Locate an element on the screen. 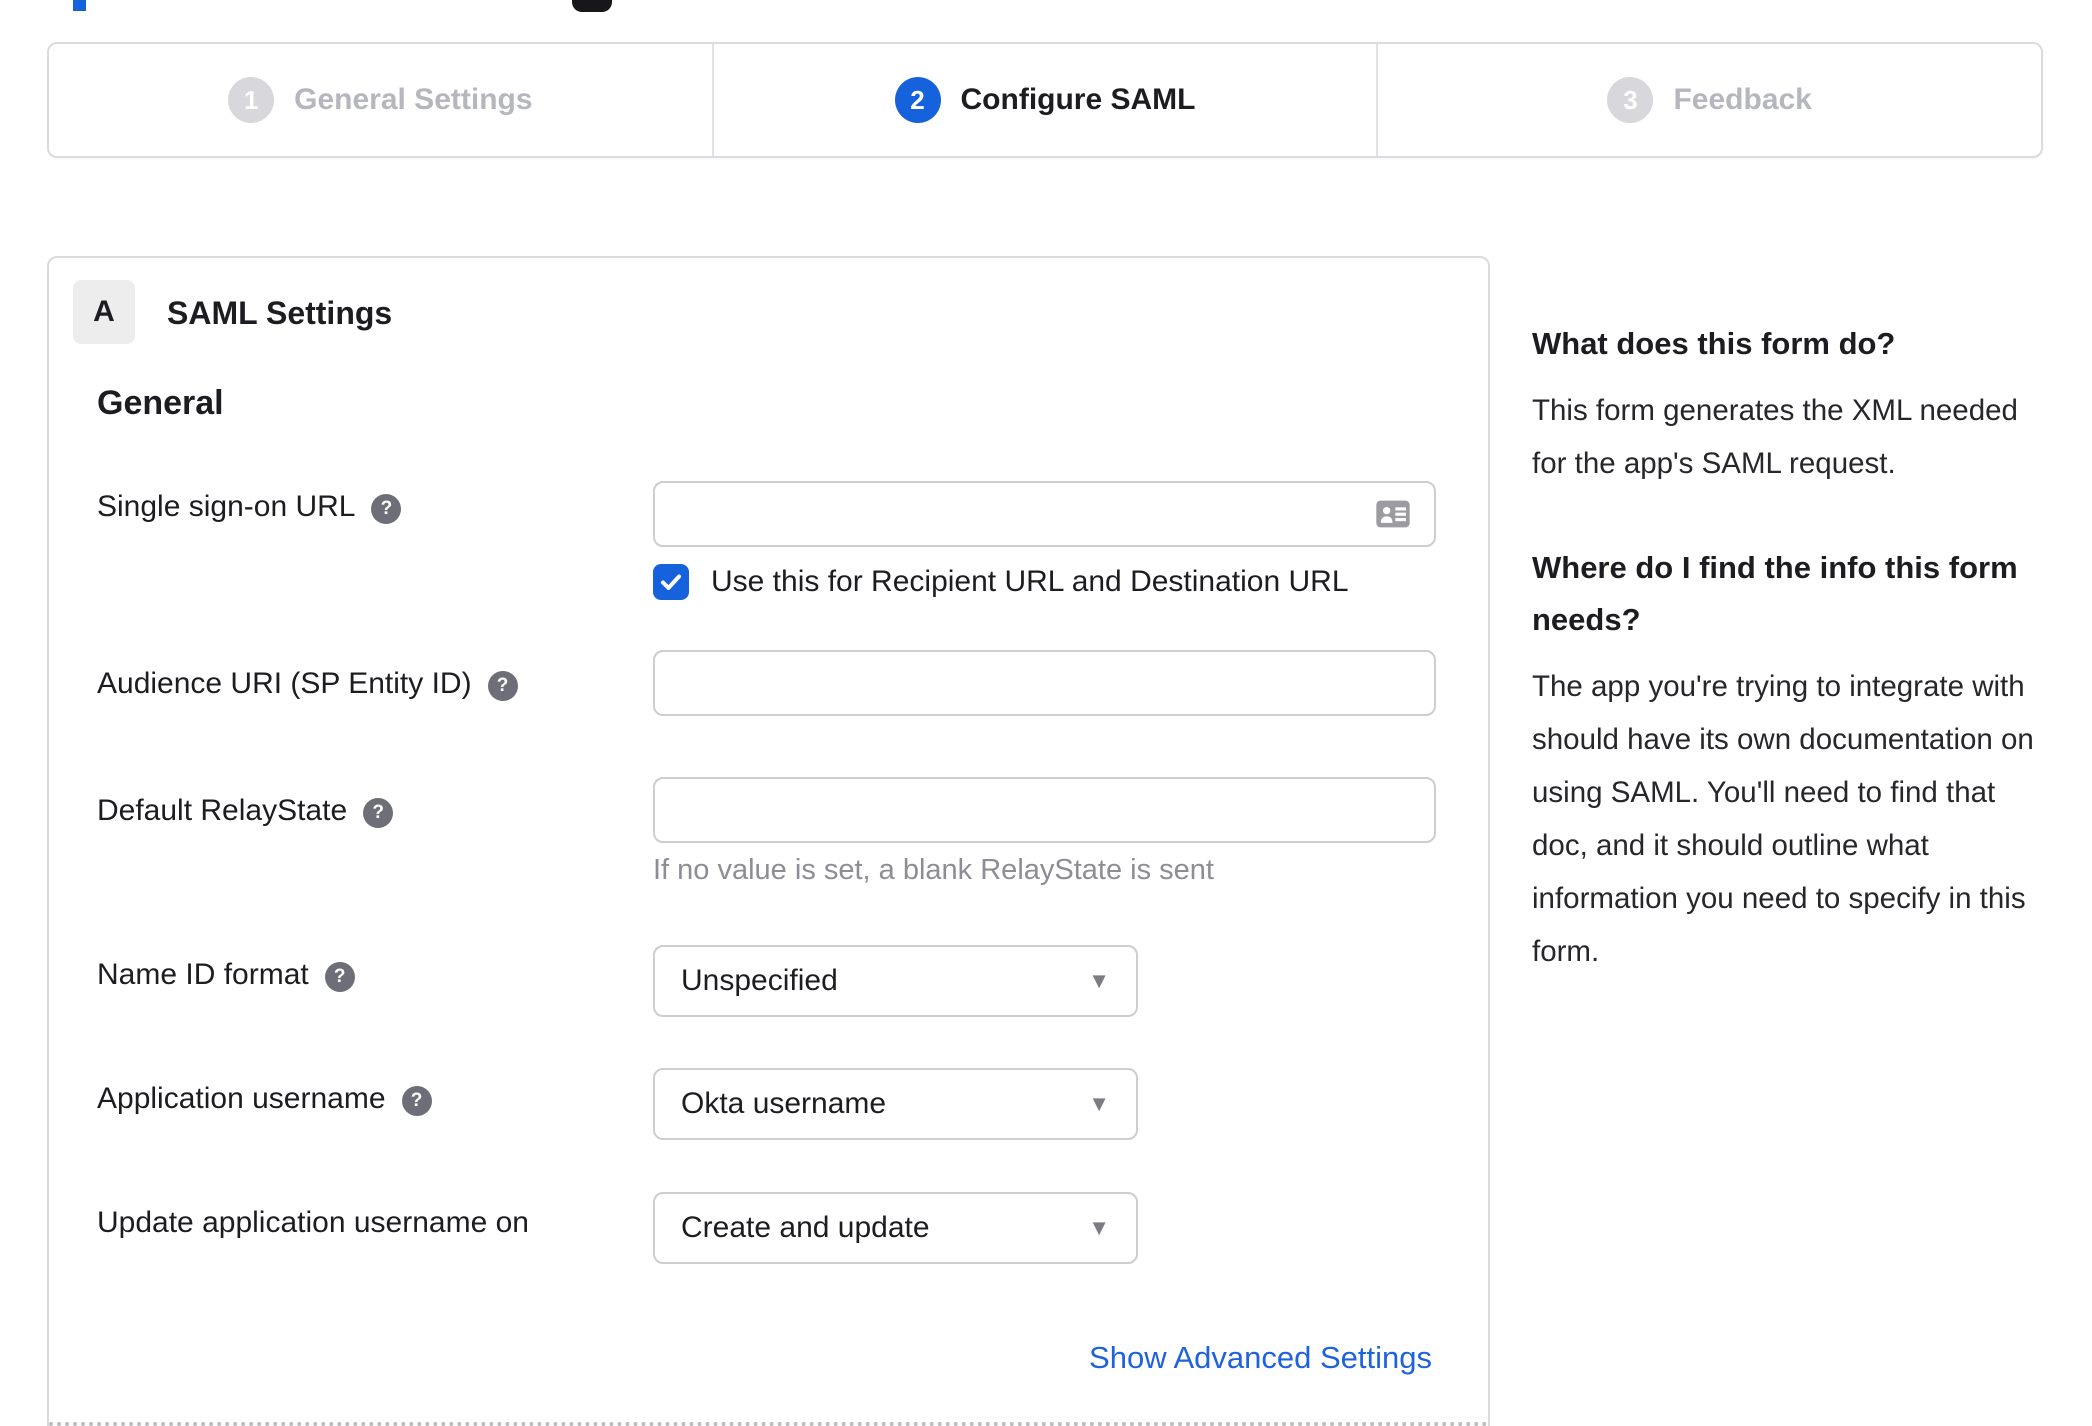 This screenshot has height=1426, width=2092. cutoff-header-fragment-dark is located at coordinates (592, 6).